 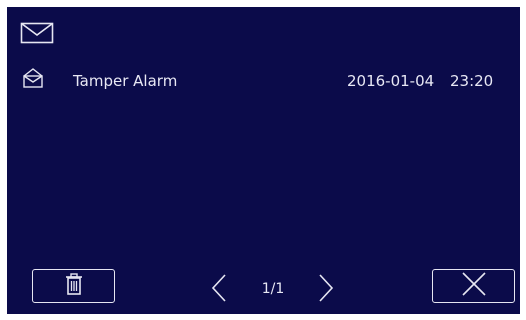 I want to click on envelope-icon, so click(x=37, y=33).